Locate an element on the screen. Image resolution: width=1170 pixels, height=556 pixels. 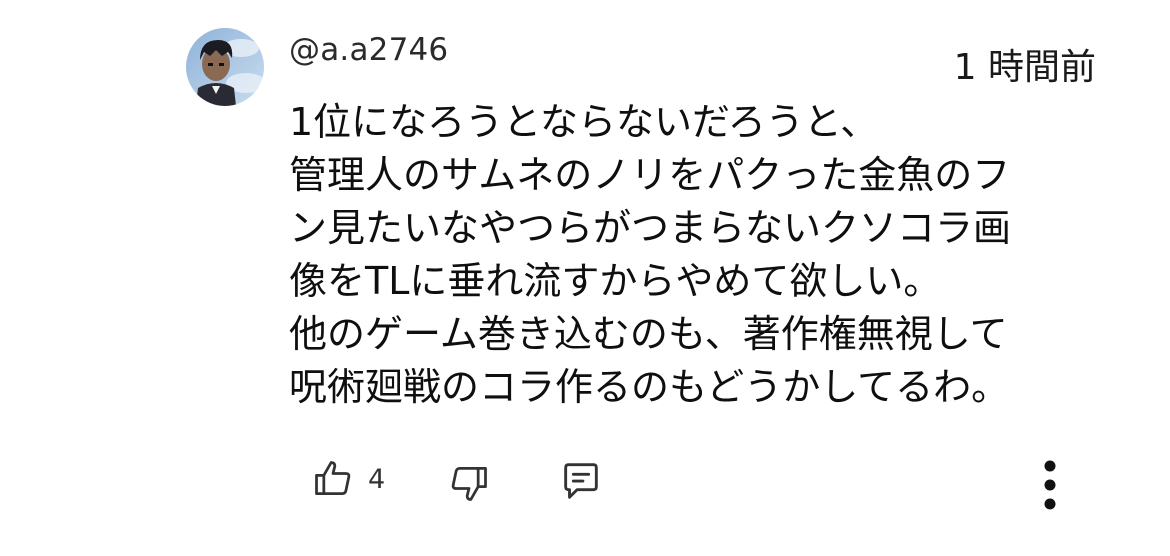
thumb-down-icon is located at coordinates (469, 483).